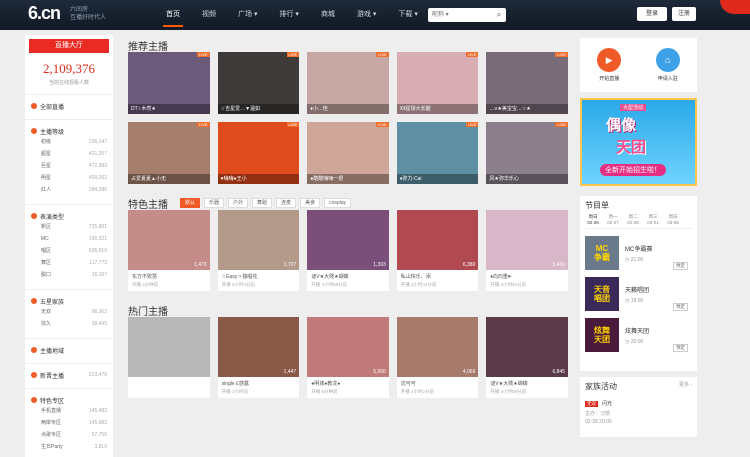 This screenshot has height=457, width=750. What do you see at coordinates (286, 203) in the screenshot?
I see `filter-tag: 连麦` at bounding box center [286, 203].